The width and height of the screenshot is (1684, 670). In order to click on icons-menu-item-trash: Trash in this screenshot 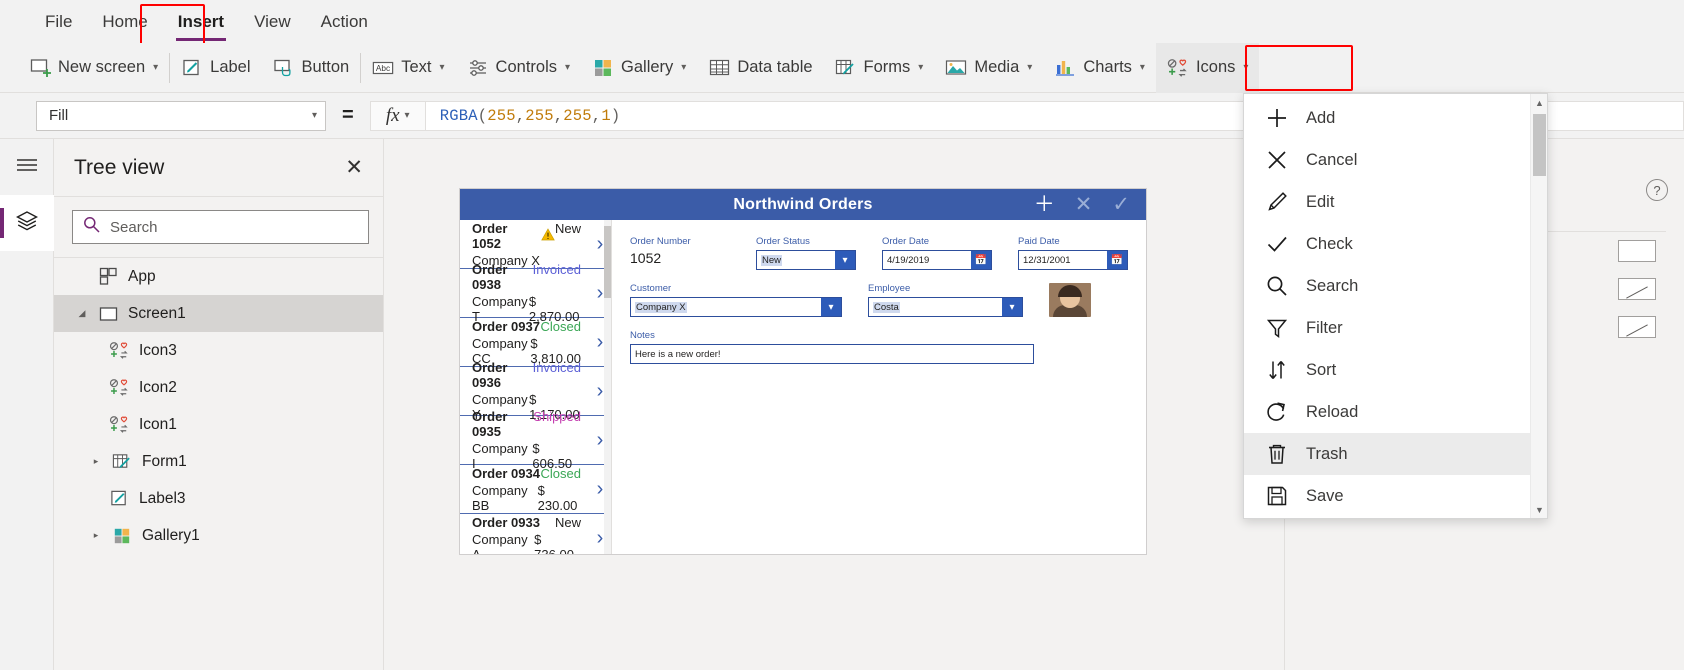, I will do `click(1387, 454)`.